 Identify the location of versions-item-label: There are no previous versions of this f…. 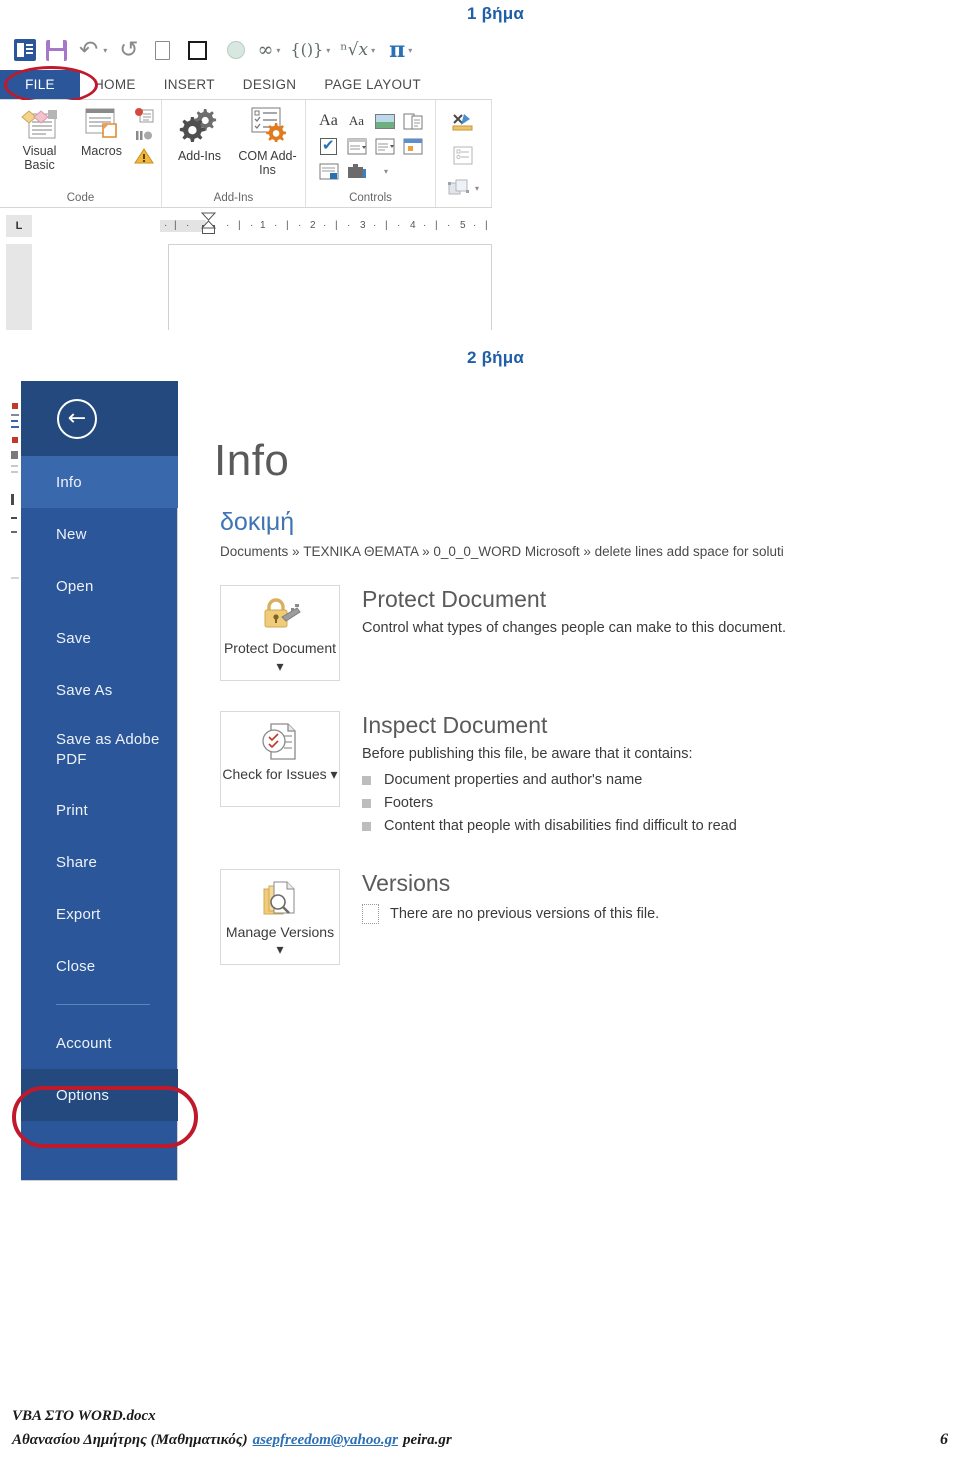
(525, 913).